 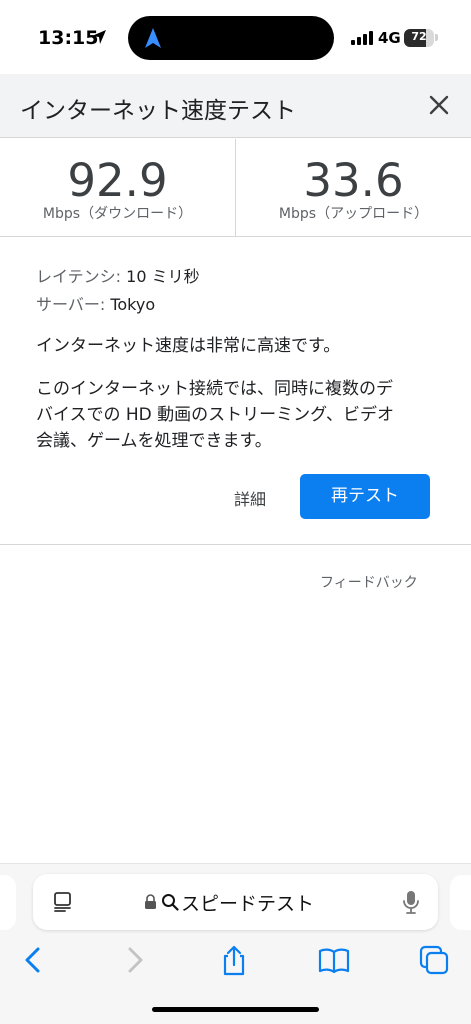 I want to click on search-icon, so click(x=170, y=902).